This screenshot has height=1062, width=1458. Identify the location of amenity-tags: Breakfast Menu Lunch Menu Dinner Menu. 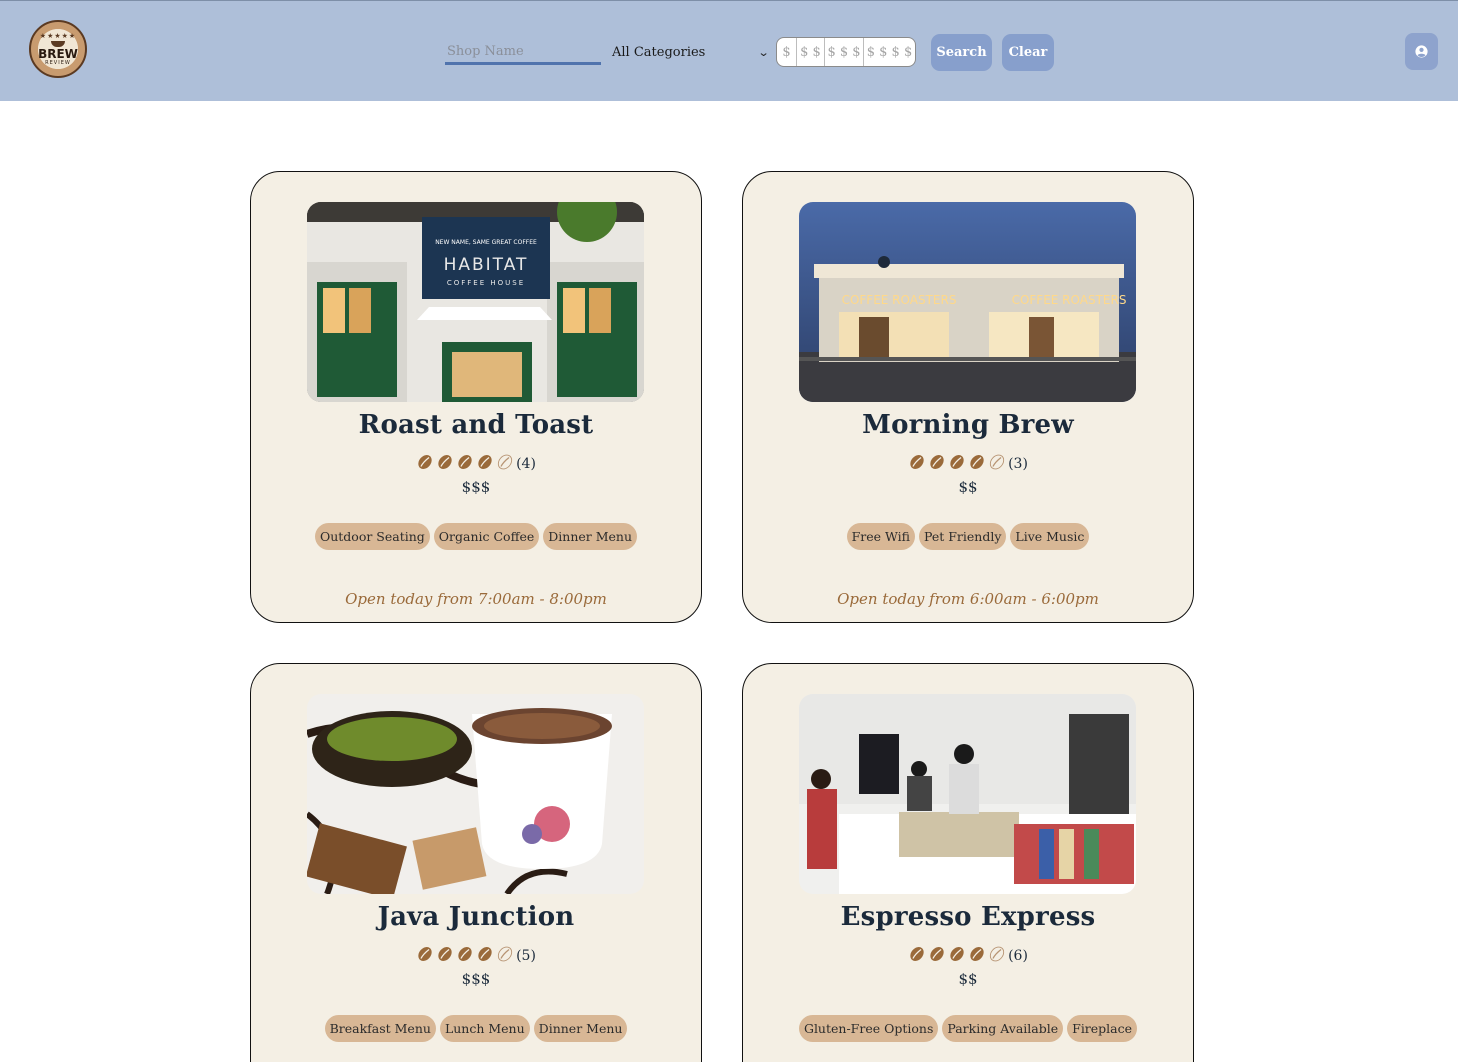
(476, 1028).